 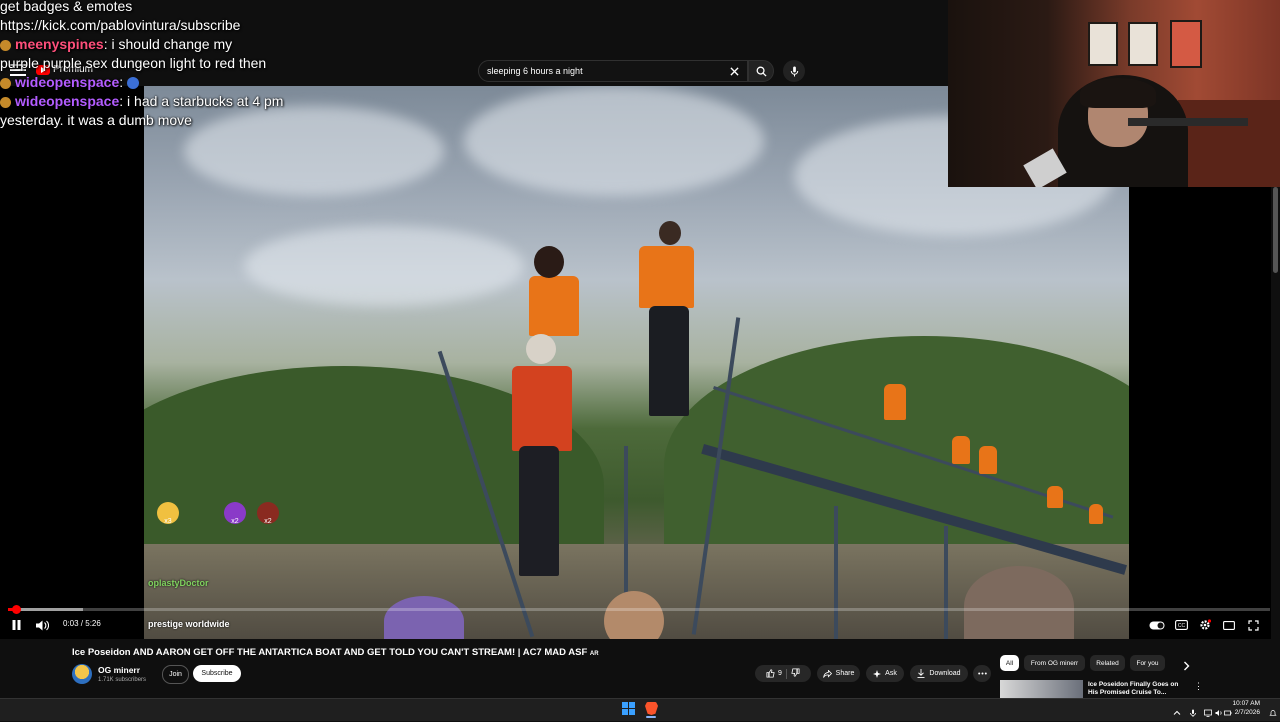 I want to click on chat-line: get badges & emotes, so click(x=66, y=7).